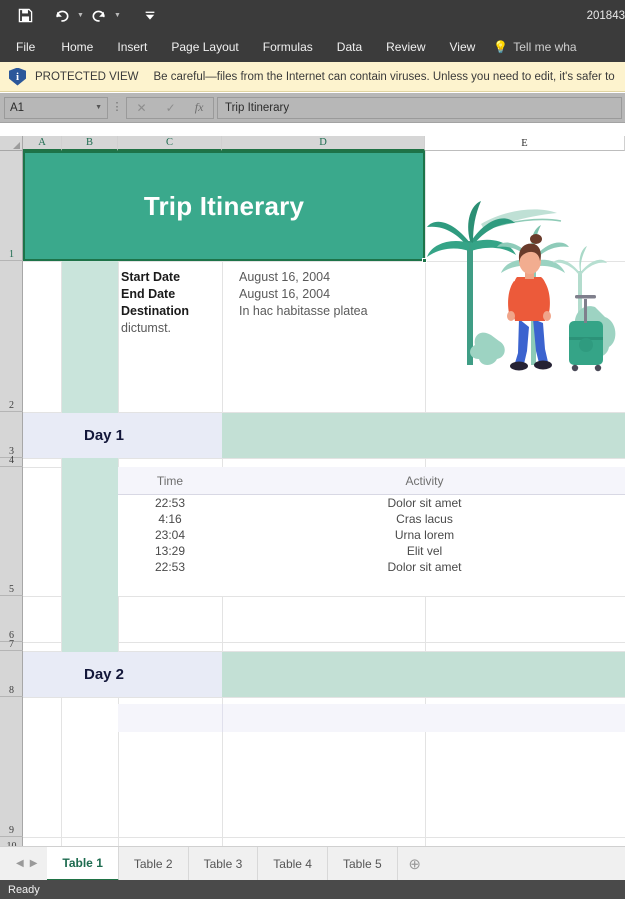 The height and width of the screenshot is (899, 625). What do you see at coordinates (312, 15) in the screenshot?
I see `title-bar: ▼ ▼ 201843` at bounding box center [312, 15].